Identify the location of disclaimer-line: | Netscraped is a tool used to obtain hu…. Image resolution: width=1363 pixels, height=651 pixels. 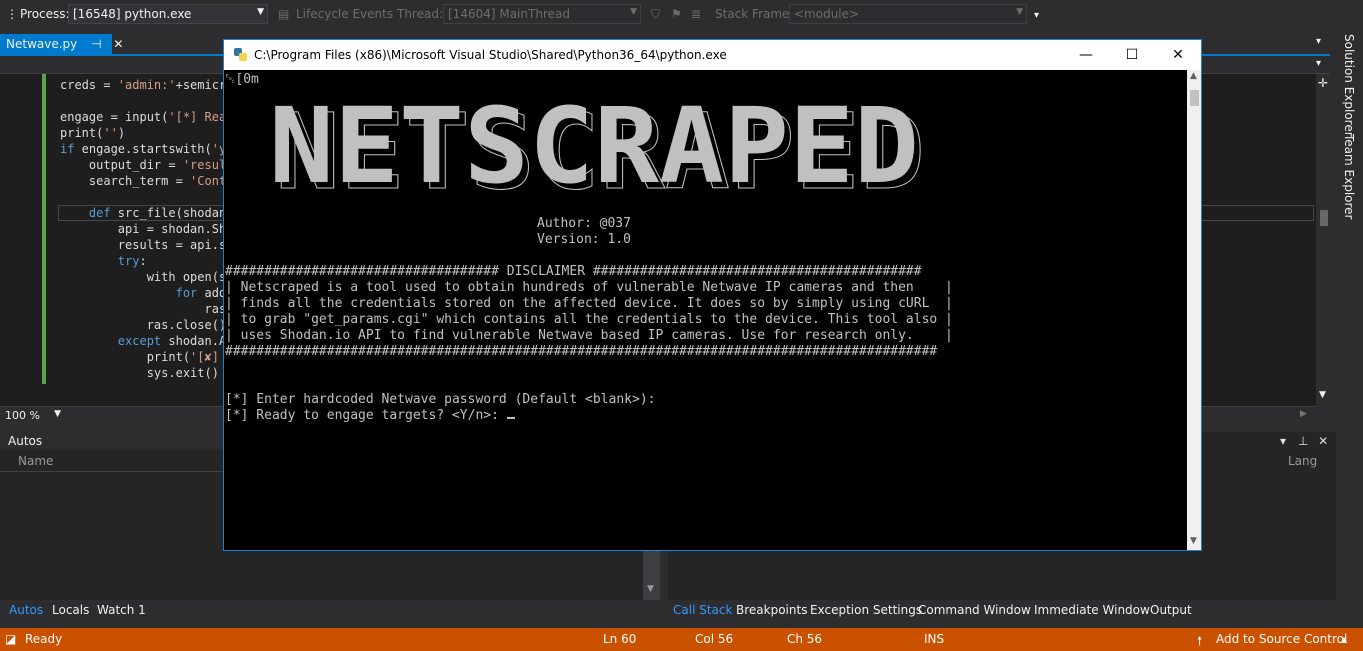
(589, 287).